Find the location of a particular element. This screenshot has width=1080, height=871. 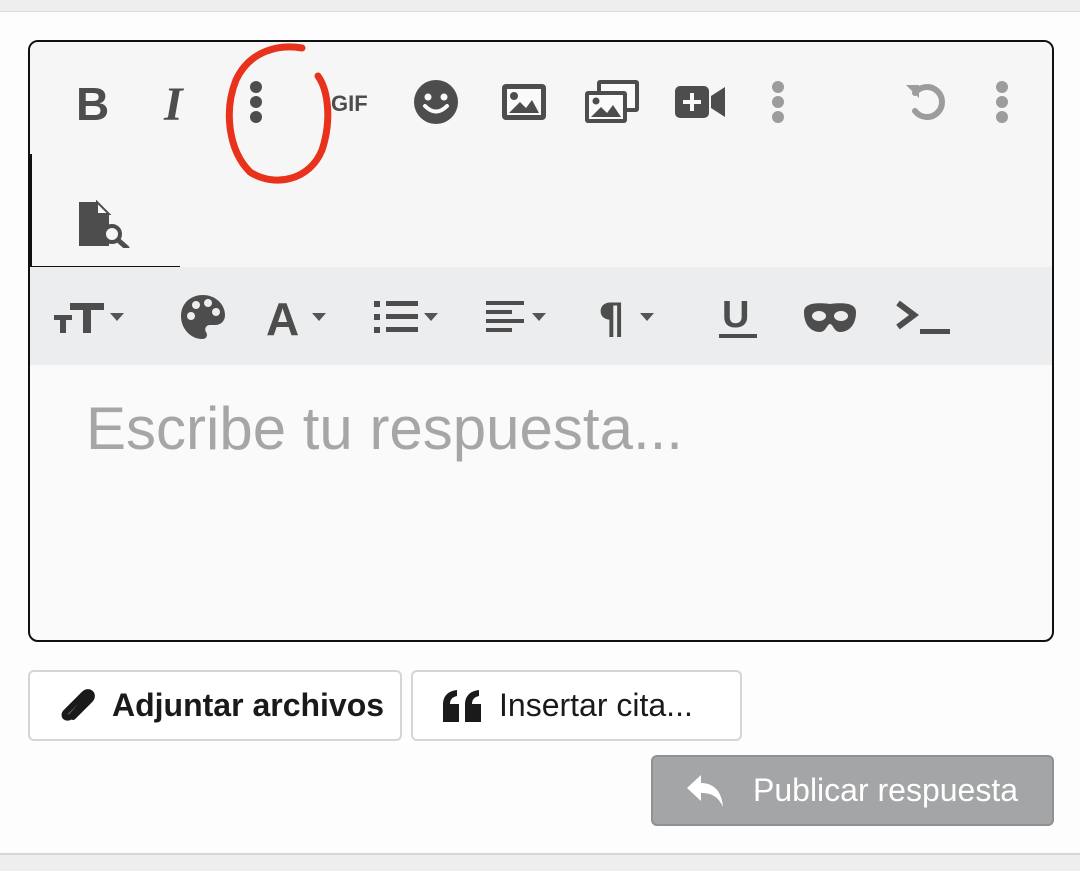

gif-icon: GIF is located at coordinates (349, 103).